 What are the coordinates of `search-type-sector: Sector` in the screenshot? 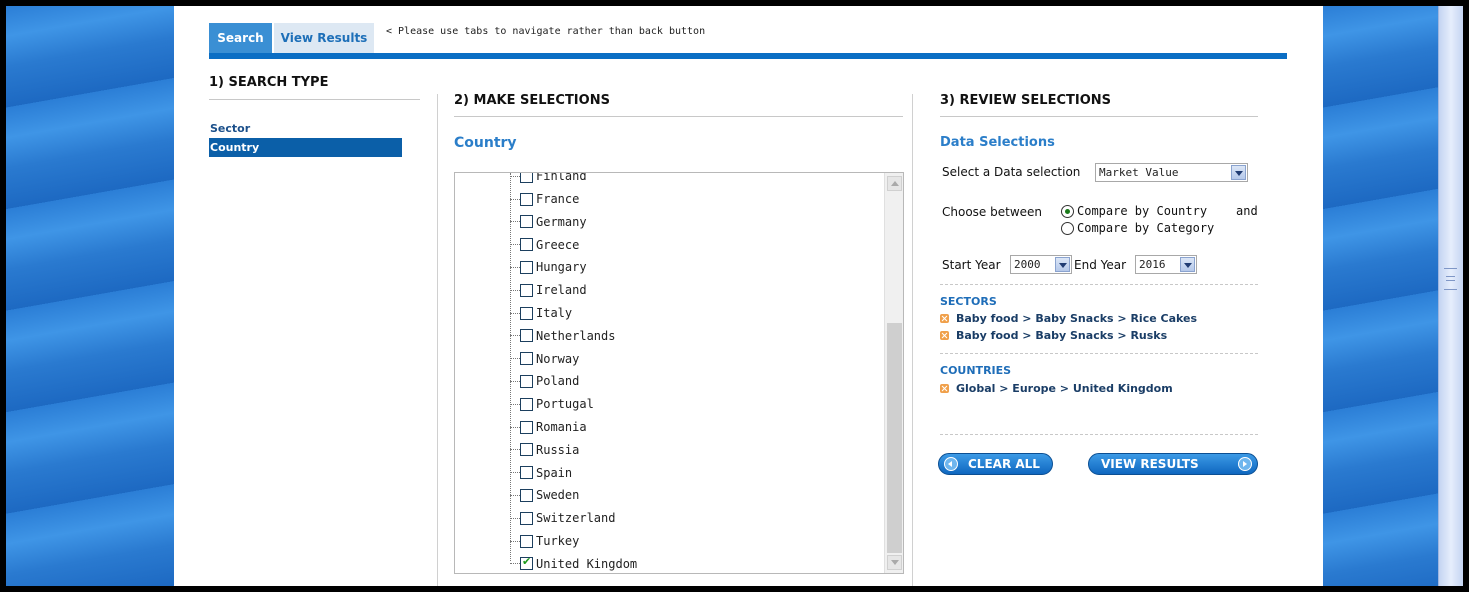 It's located at (305, 128).